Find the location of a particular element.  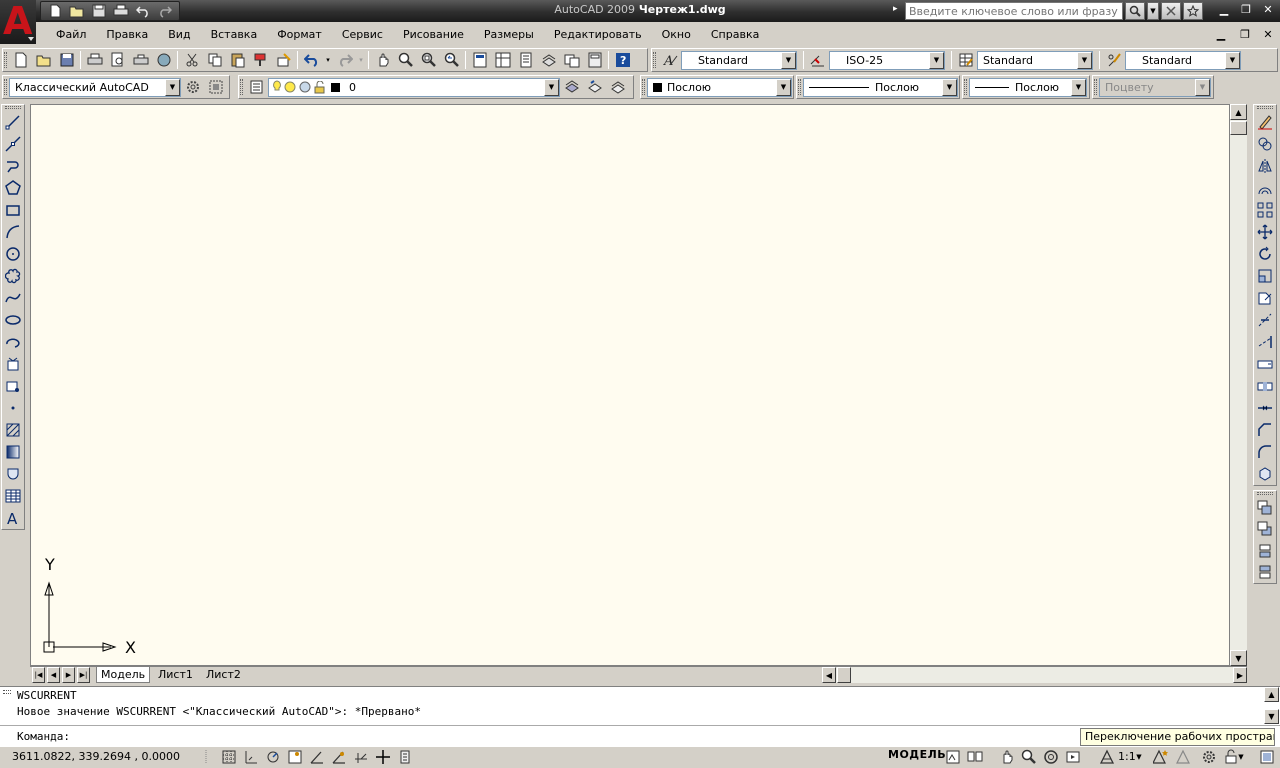

3d-dwf-icon is located at coordinates (163, 60).